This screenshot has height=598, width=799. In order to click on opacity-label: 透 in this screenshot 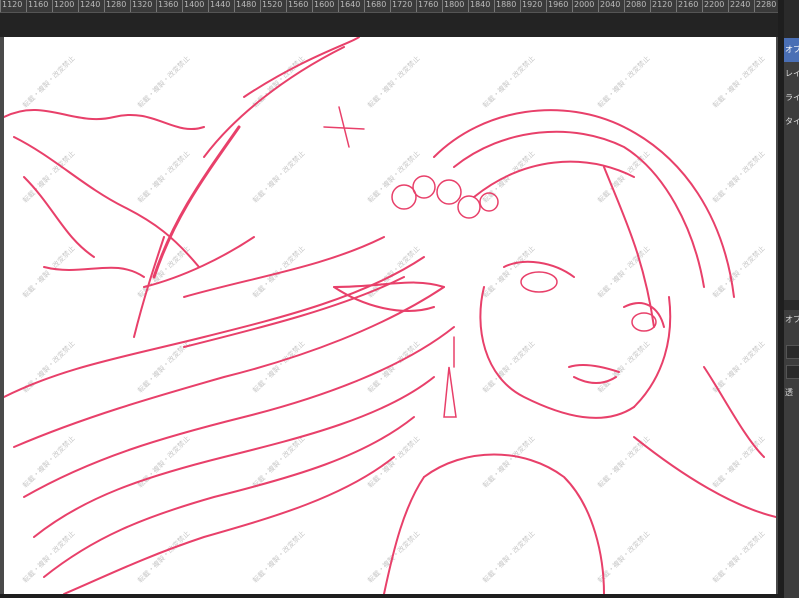, I will do `click(789, 392)`.